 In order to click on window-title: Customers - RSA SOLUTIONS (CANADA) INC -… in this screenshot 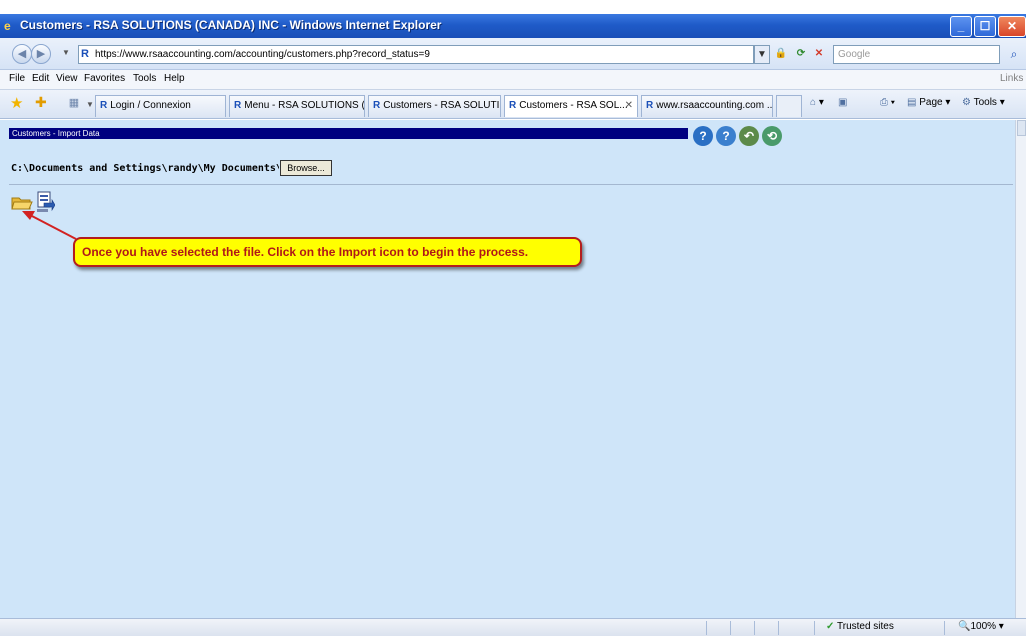, I will do `click(231, 25)`.